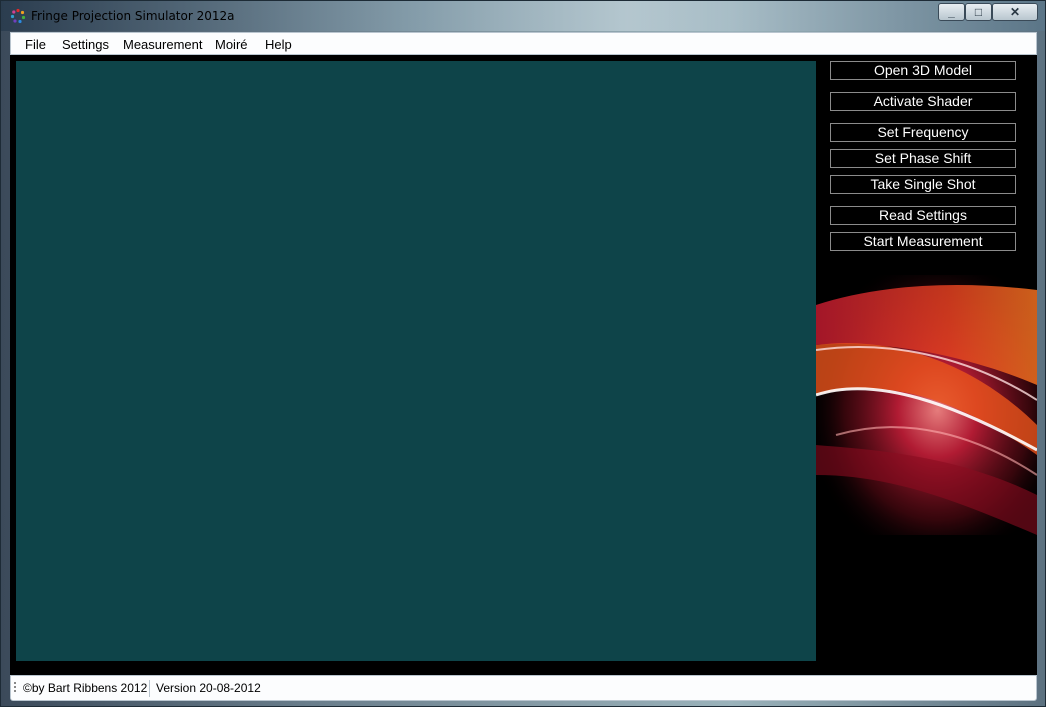 The image size is (1046, 707). I want to click on set-frequency-button: Set Frequency, so click(923, 132).